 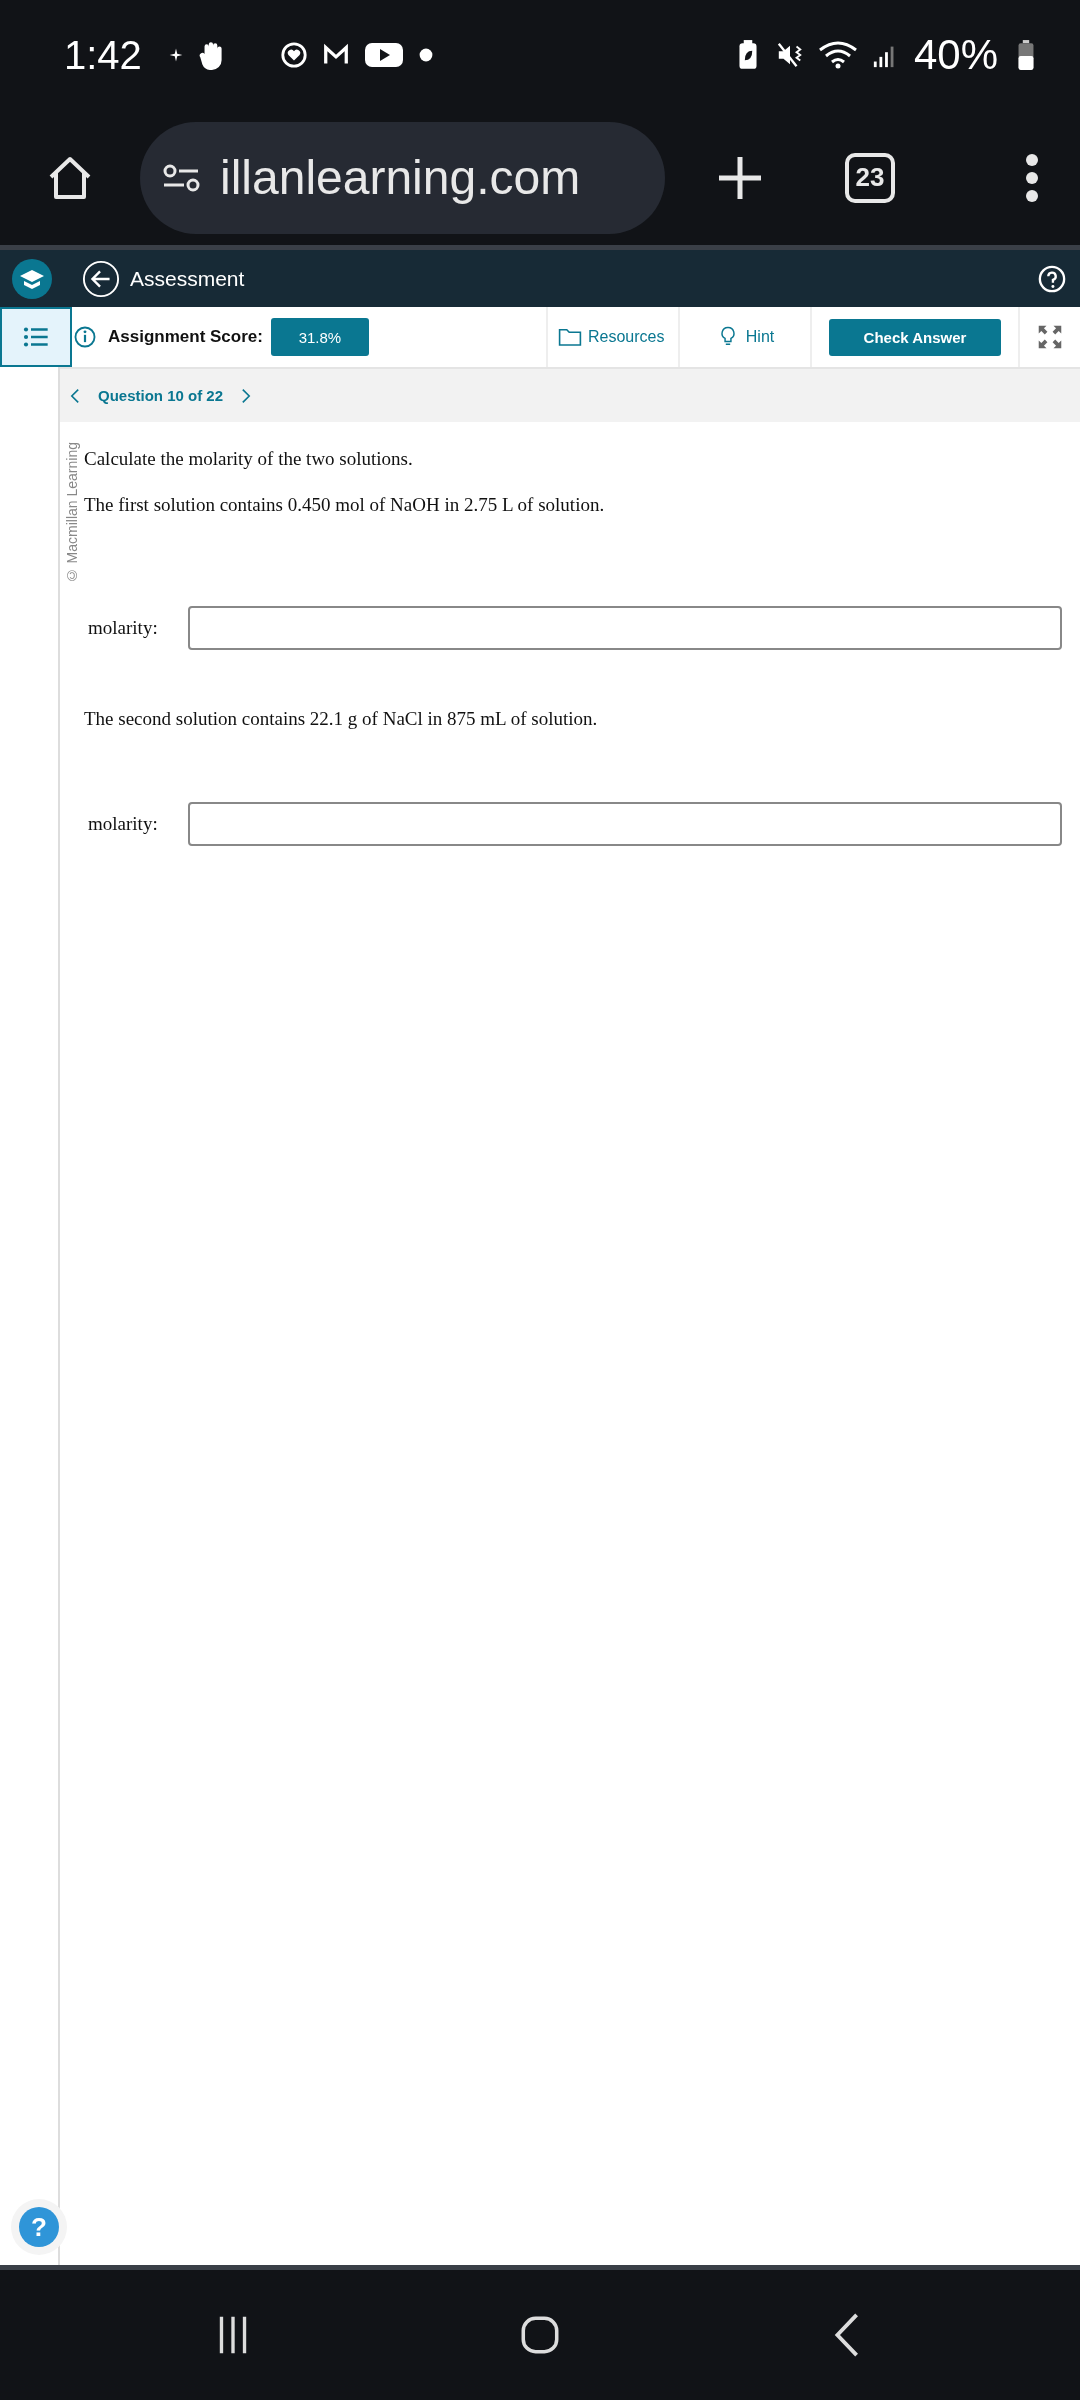 What do you see at coordinates (103, 55) in the screenshot?
I see `clock-time: 1:42` at bounding box center [103, 55].